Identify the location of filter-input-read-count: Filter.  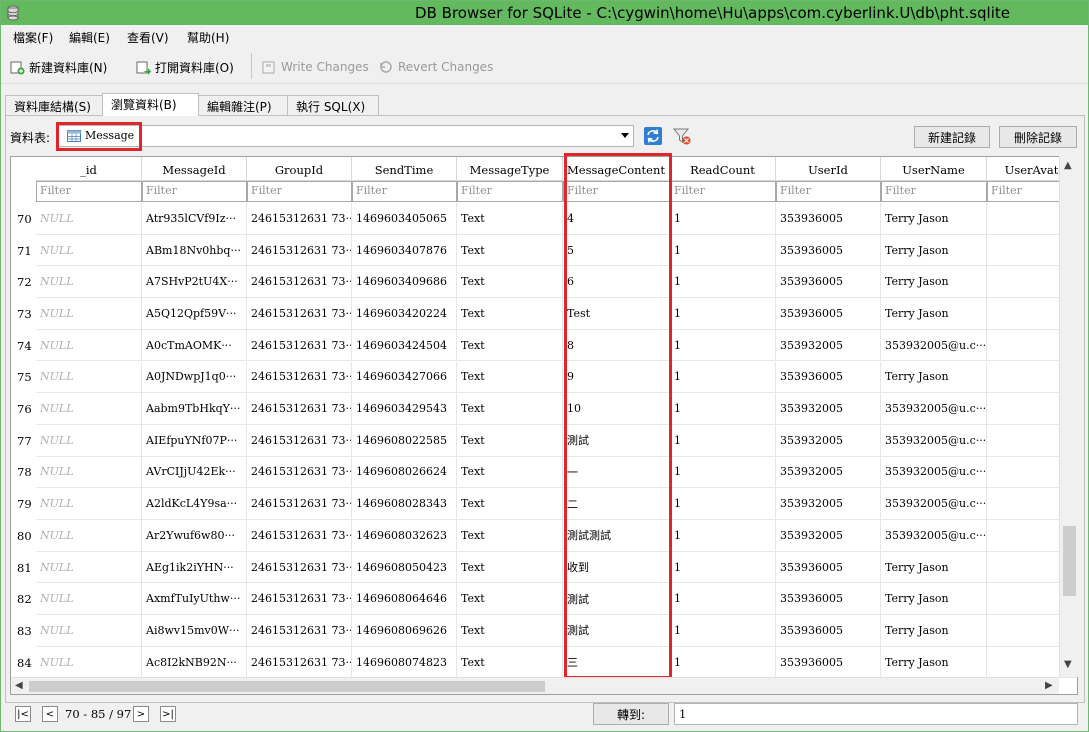
(723, 191).